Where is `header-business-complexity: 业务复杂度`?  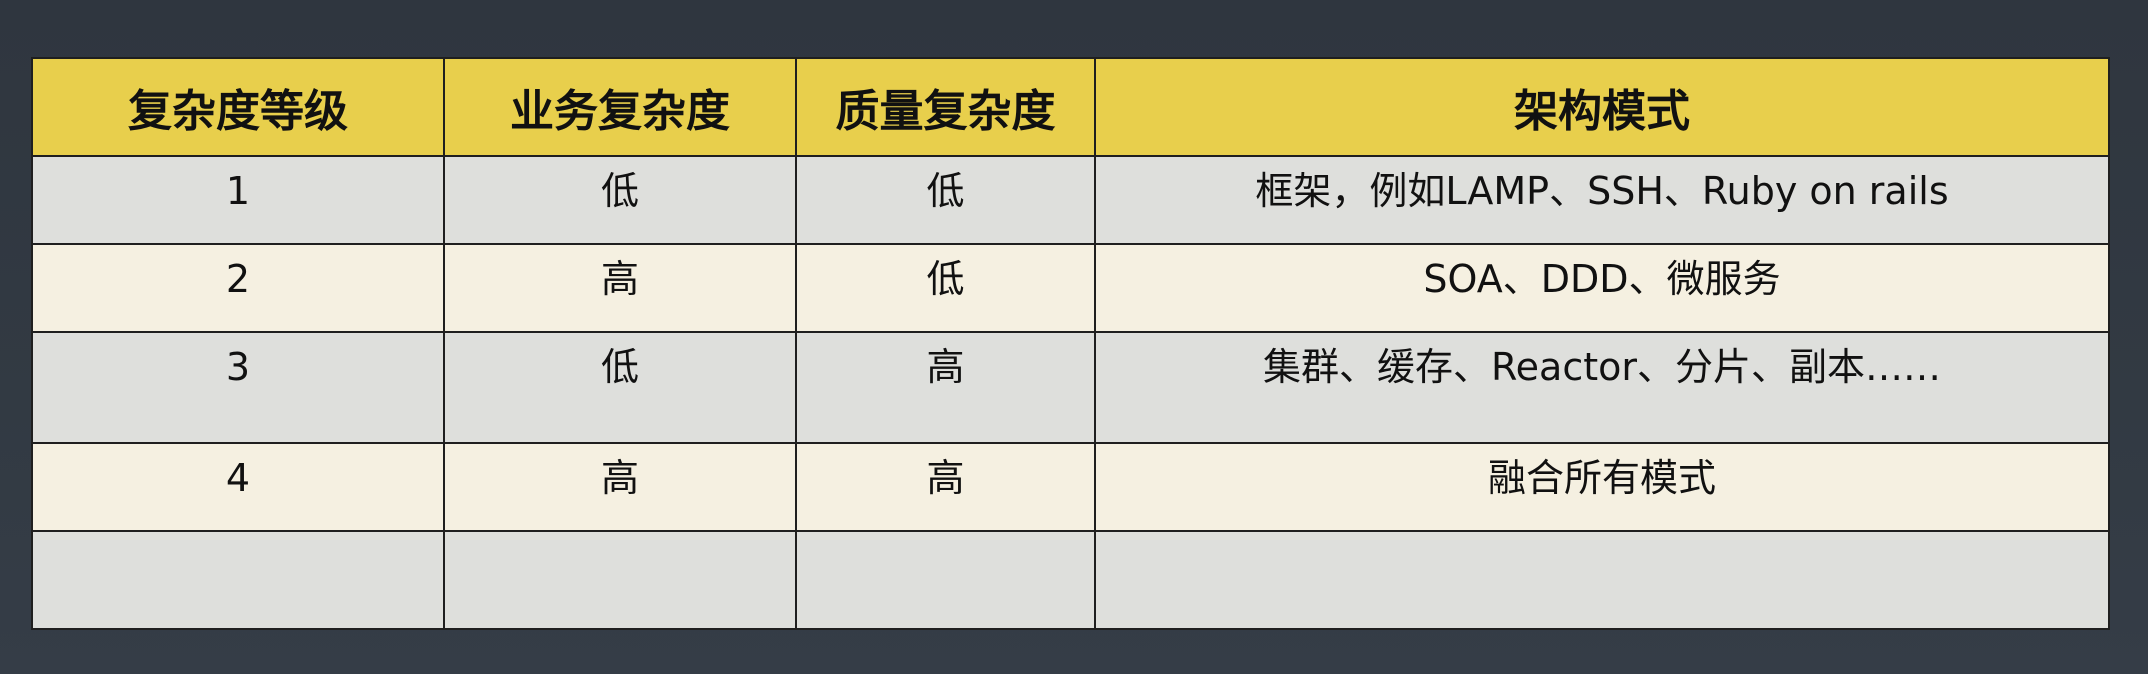 header-business-complexity: 业务复杂度 is located at coordinates (620, 107).